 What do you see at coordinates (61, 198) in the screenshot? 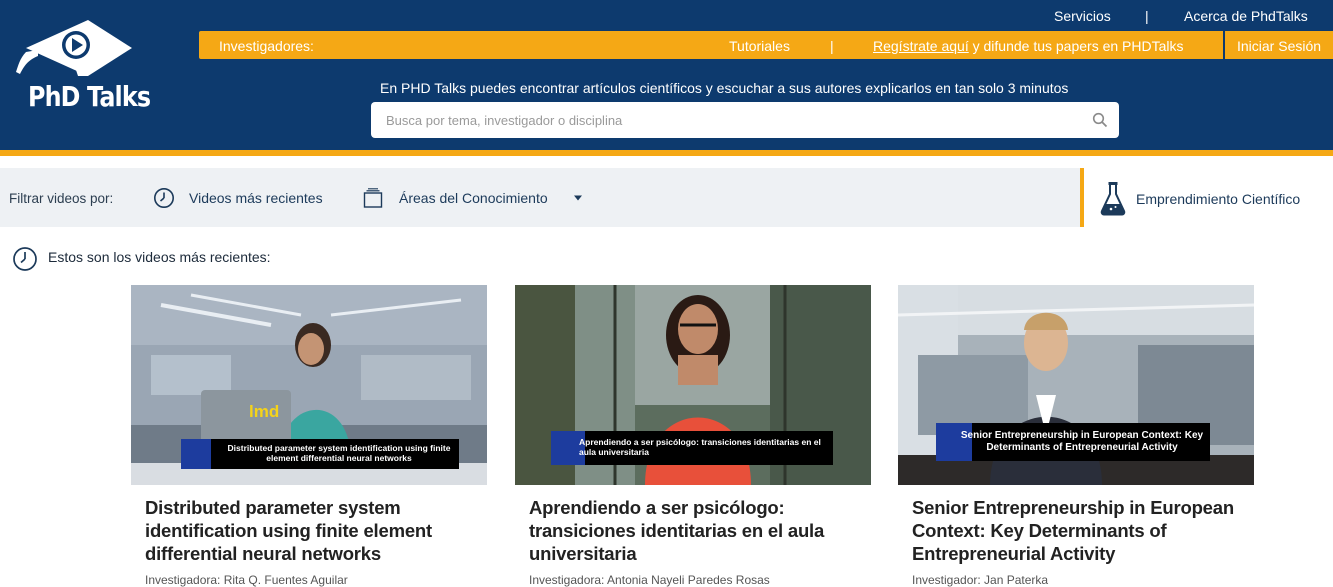
I see `filter-label: Filtrar videos por:` at bounding box center [61, 198].